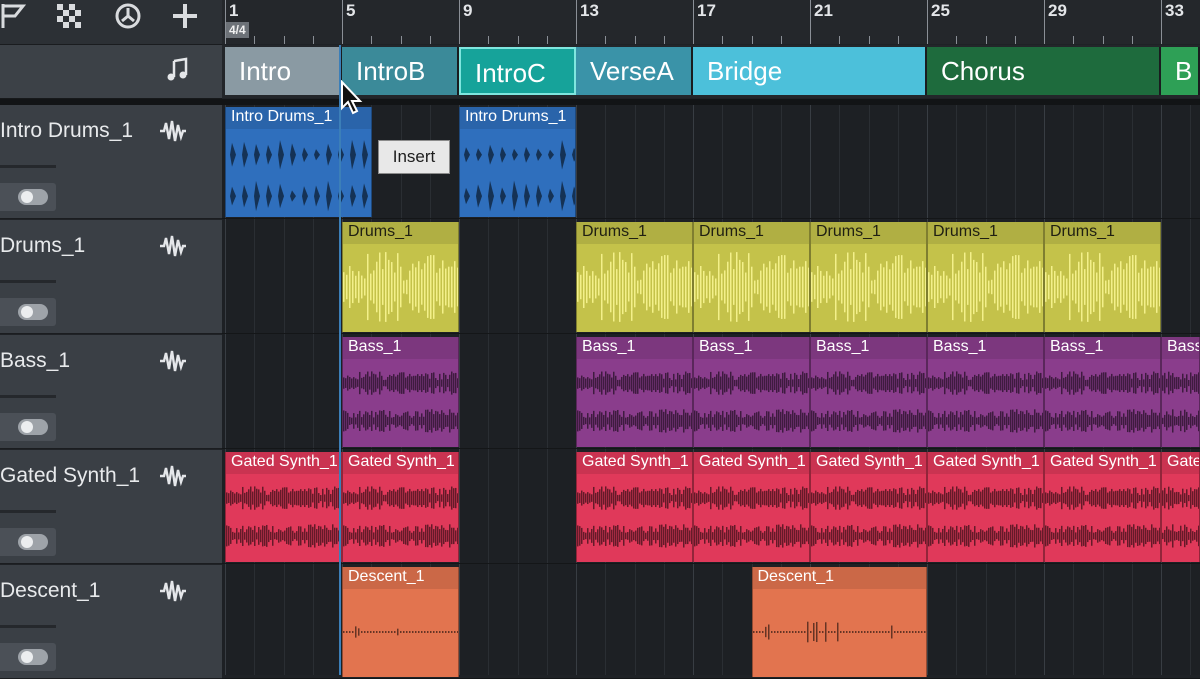  What do you see at coordinates (70, 476) in the screenshot?
I see `track-name: Gated Synth_1` at bounding box center [70, 476].